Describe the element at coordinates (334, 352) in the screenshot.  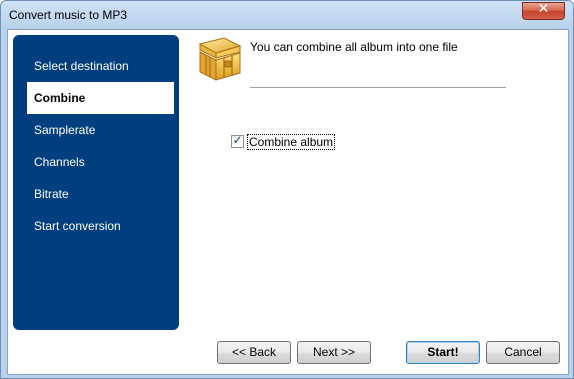
I see `next-button: Next >>` at that location.